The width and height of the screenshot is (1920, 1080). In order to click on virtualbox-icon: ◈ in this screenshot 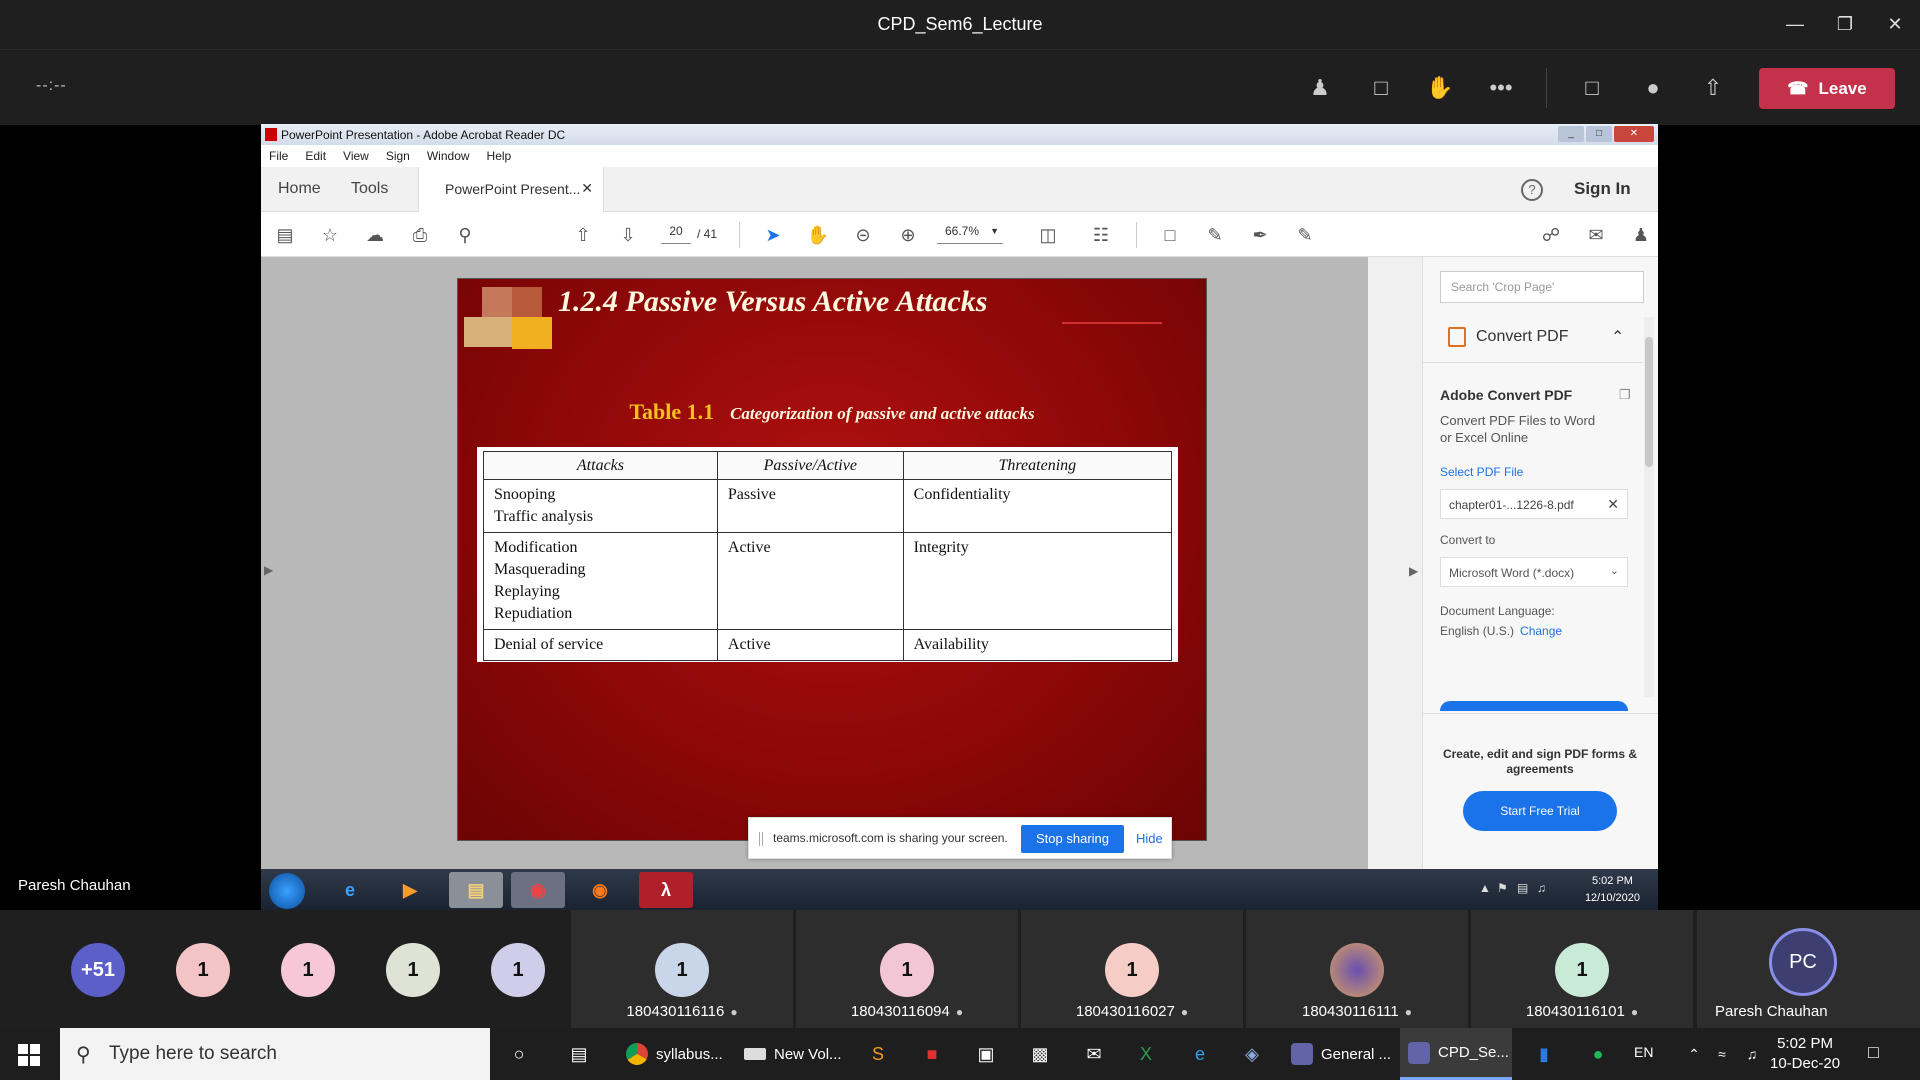, I will do `click(1252, 1054)`.